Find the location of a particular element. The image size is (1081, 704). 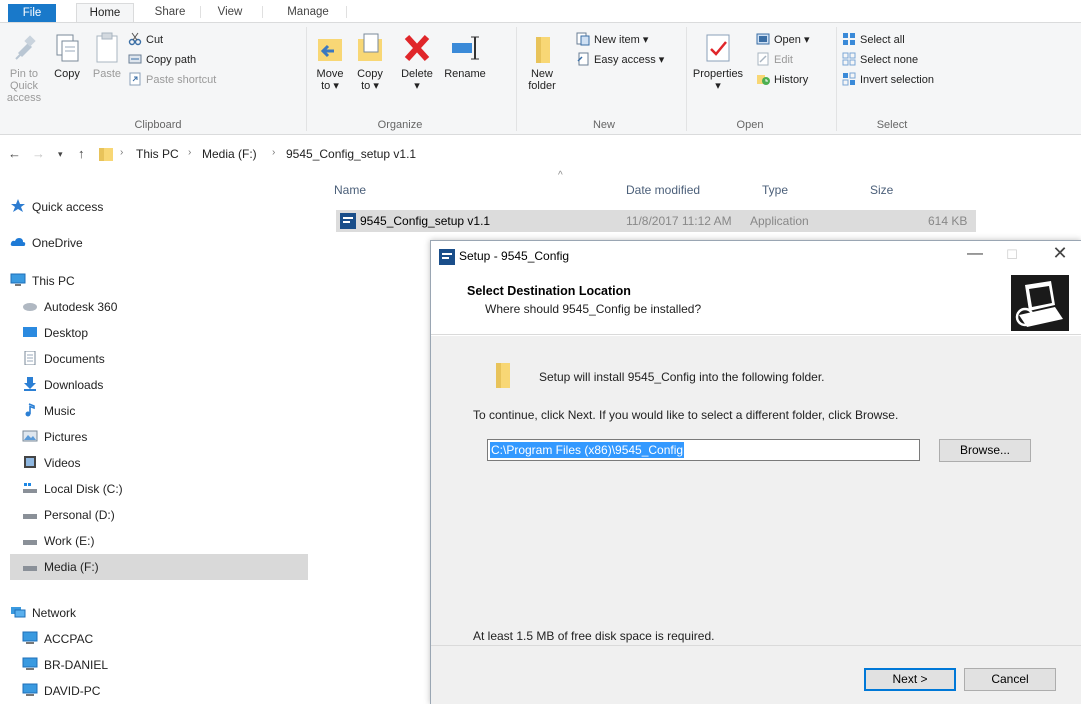

open-button: Open ▾ is located at coordinates (783, 40).